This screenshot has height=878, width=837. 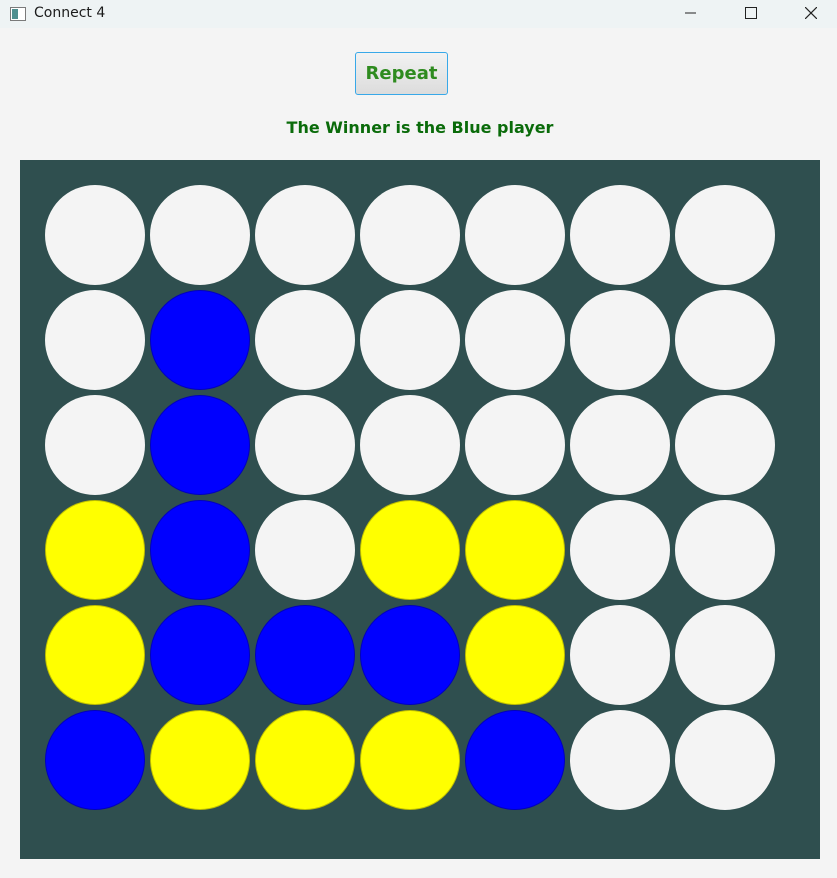 What do you see at coordinates (95, 550) in the screenshot?
I see `board-cell-r4-c1-yellow` at bounding box center [95, 550].